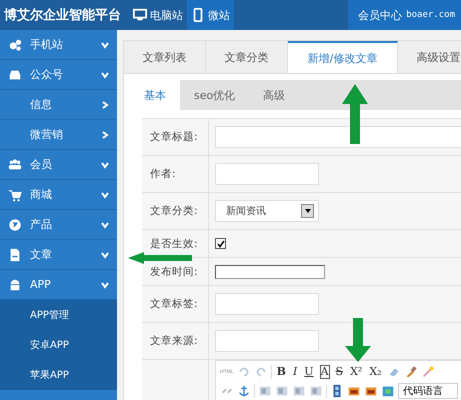 Image resolution: width=461 pixels, height=400 pixels. Describe the element at coordinates (58, 315) in the screenshot. I see `sidebar-subitem: APP管理` at that location.